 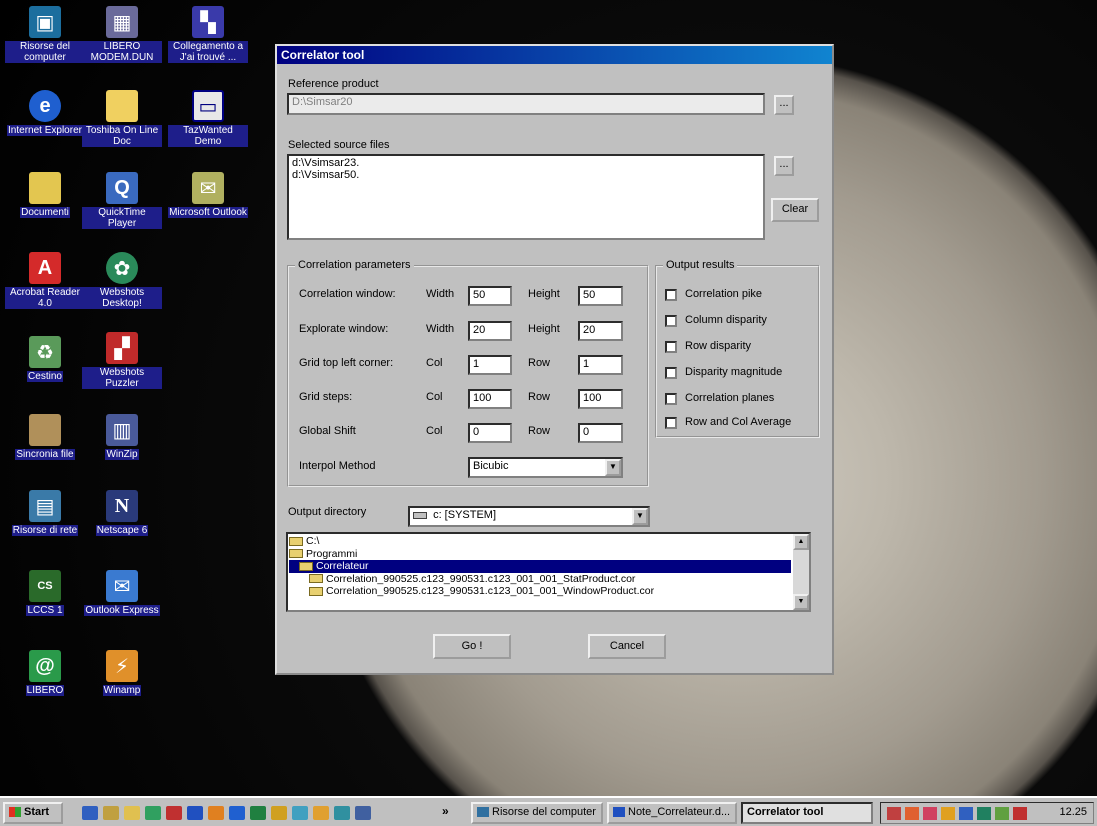 What do you see at coordinates (45, 113) in the screenshot?
I see `desktop-icon: e Internet Explorer` at bounding box center [45, 113].